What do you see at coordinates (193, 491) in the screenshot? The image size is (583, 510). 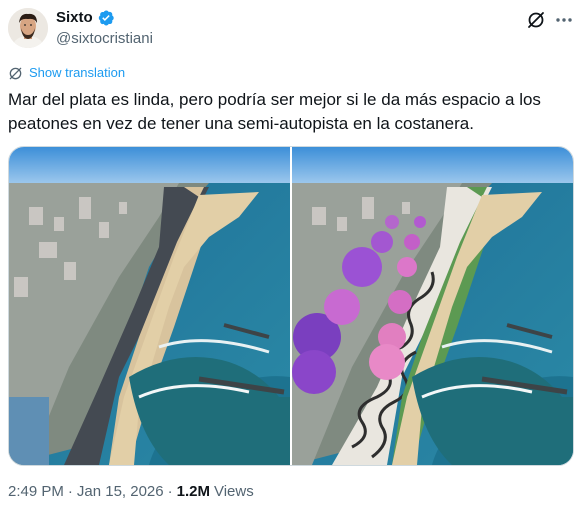 I see `views-count: 1.2M` at bounding box center [193, 491].